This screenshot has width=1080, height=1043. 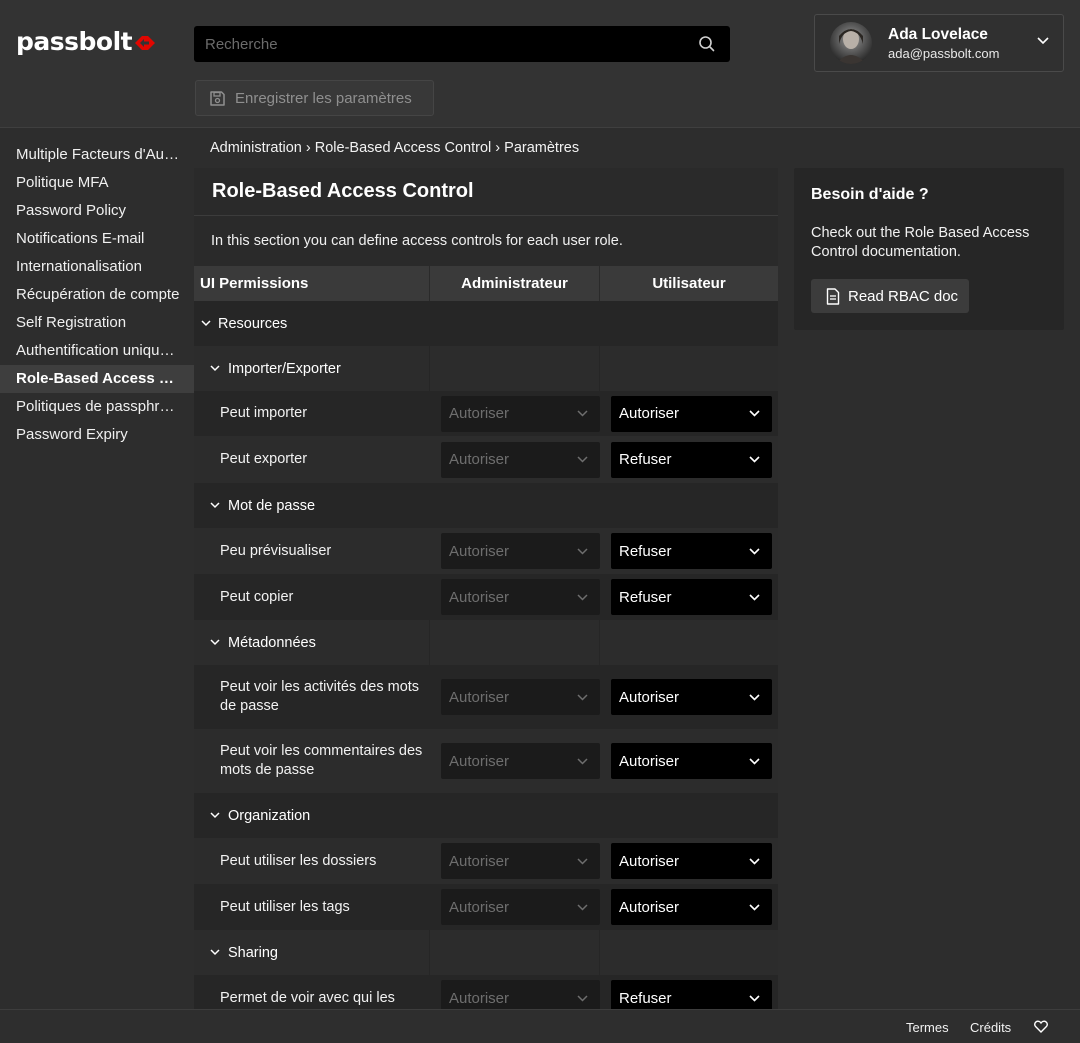 I want to click on permission-label: Peut importer, so click(x=264, y=413).